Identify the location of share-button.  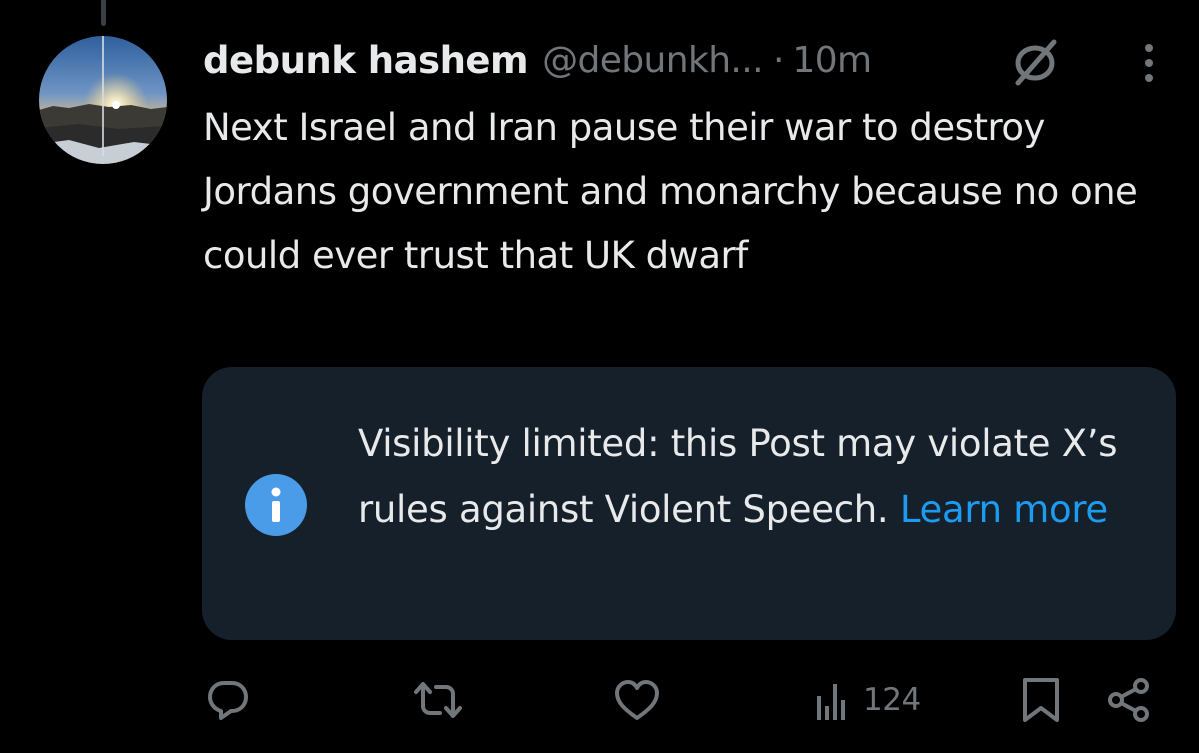
(1129, 700).